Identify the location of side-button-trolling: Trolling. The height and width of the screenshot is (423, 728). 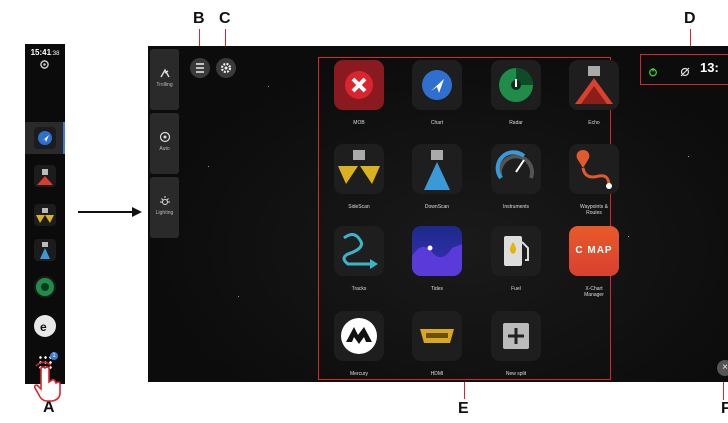
(164, 79).